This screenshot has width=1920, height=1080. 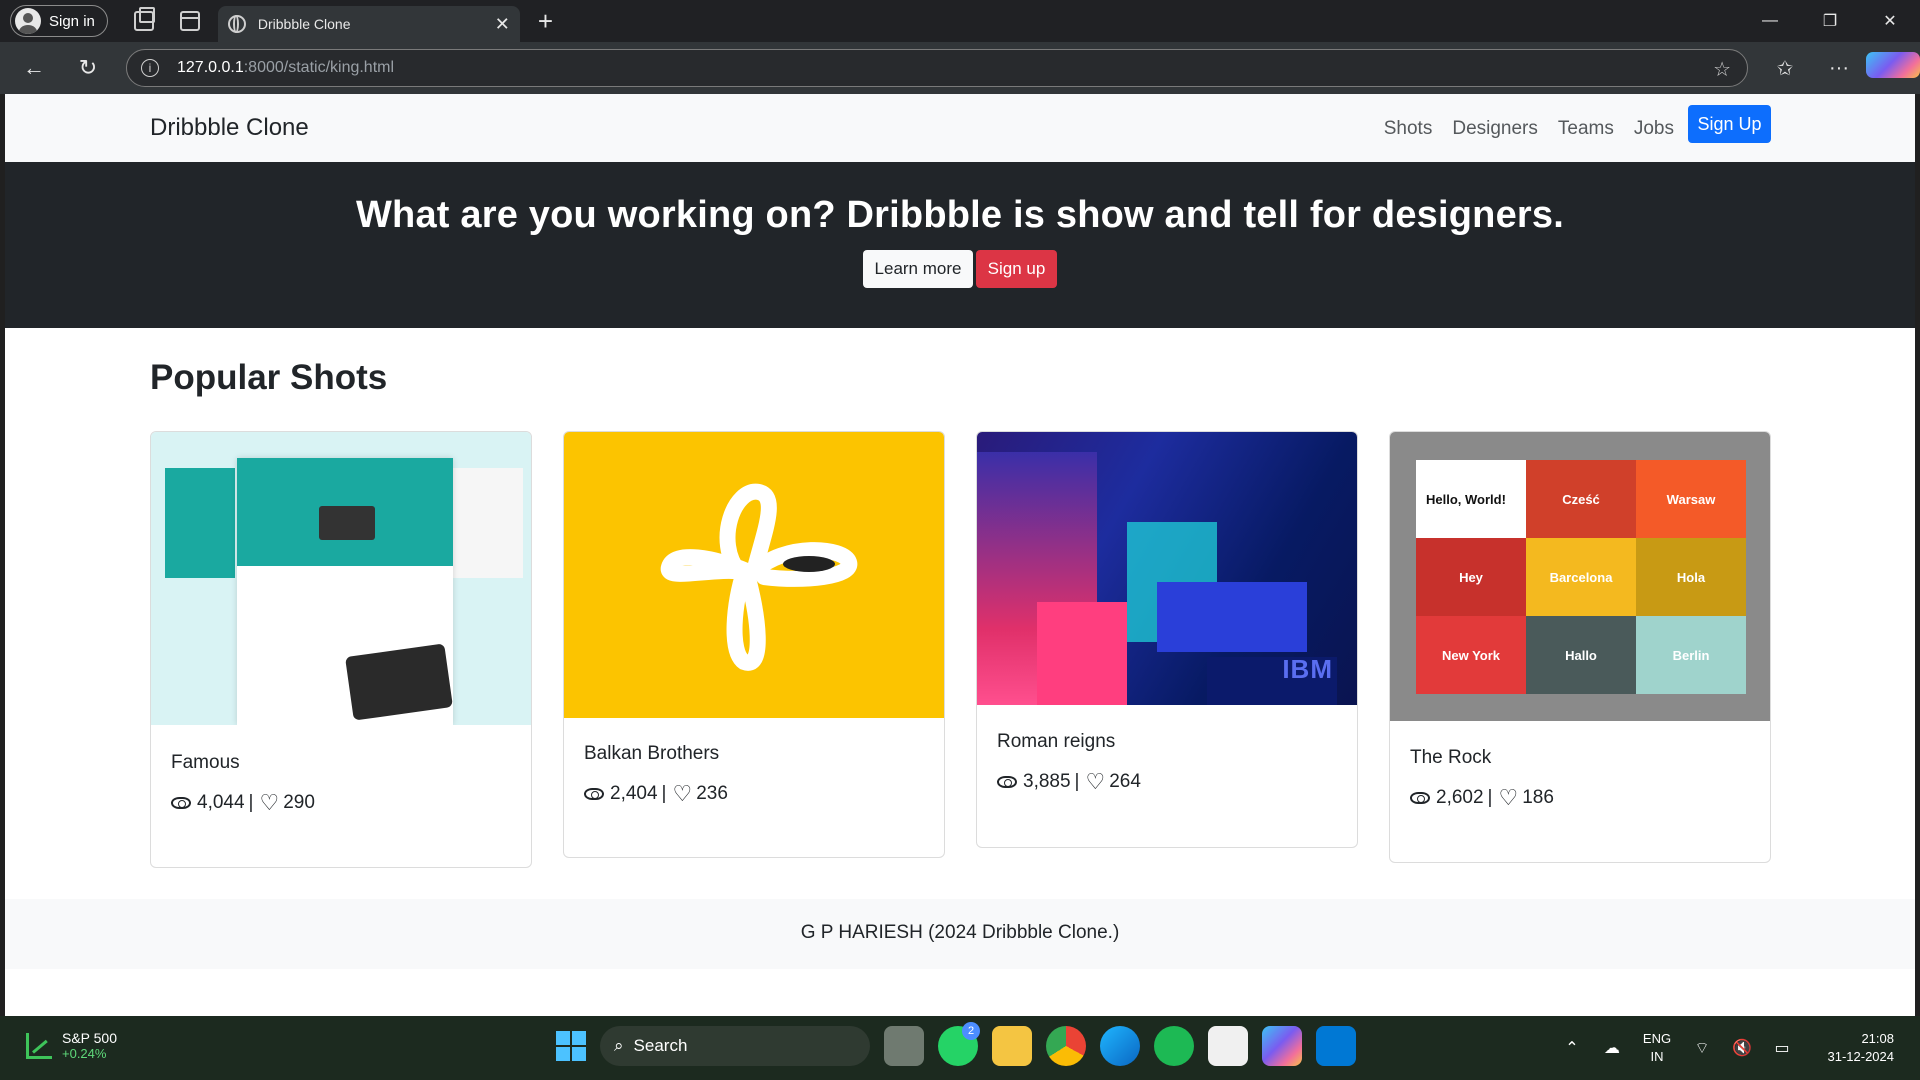 I want to click on thumb-side-panel-right, so click(x=488, y=523).